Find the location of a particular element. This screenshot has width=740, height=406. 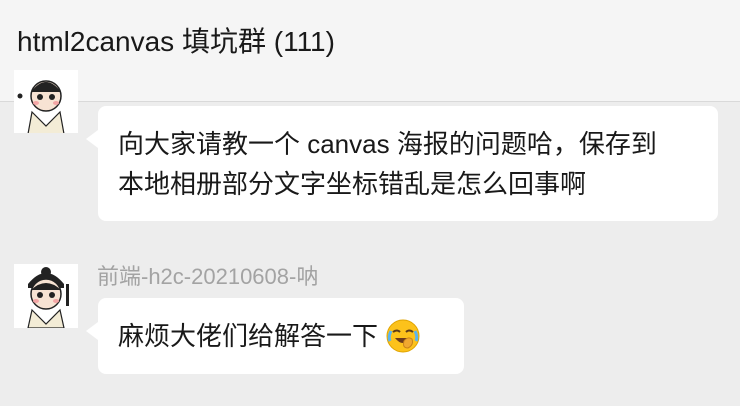

chat-title: html2canvas 填坑群 (111) is located at coordinates (176, 41).